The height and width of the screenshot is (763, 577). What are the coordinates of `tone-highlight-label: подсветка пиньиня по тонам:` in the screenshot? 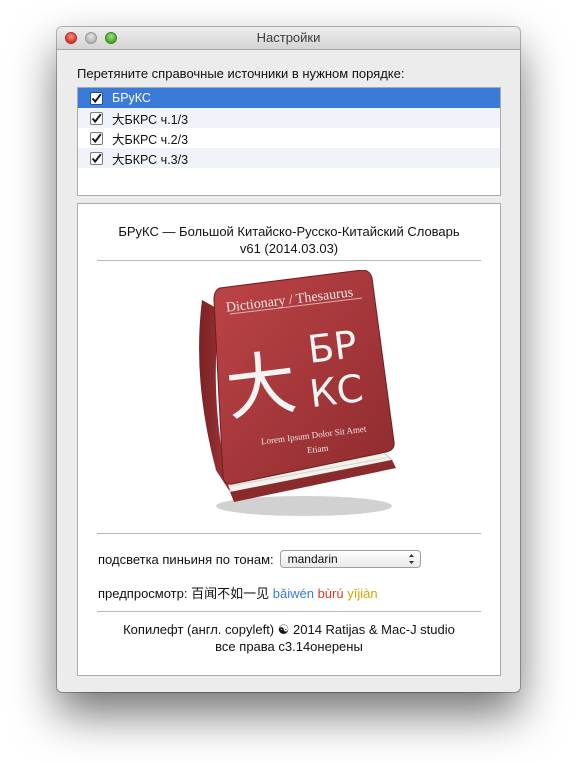 It's located at (186, 559).